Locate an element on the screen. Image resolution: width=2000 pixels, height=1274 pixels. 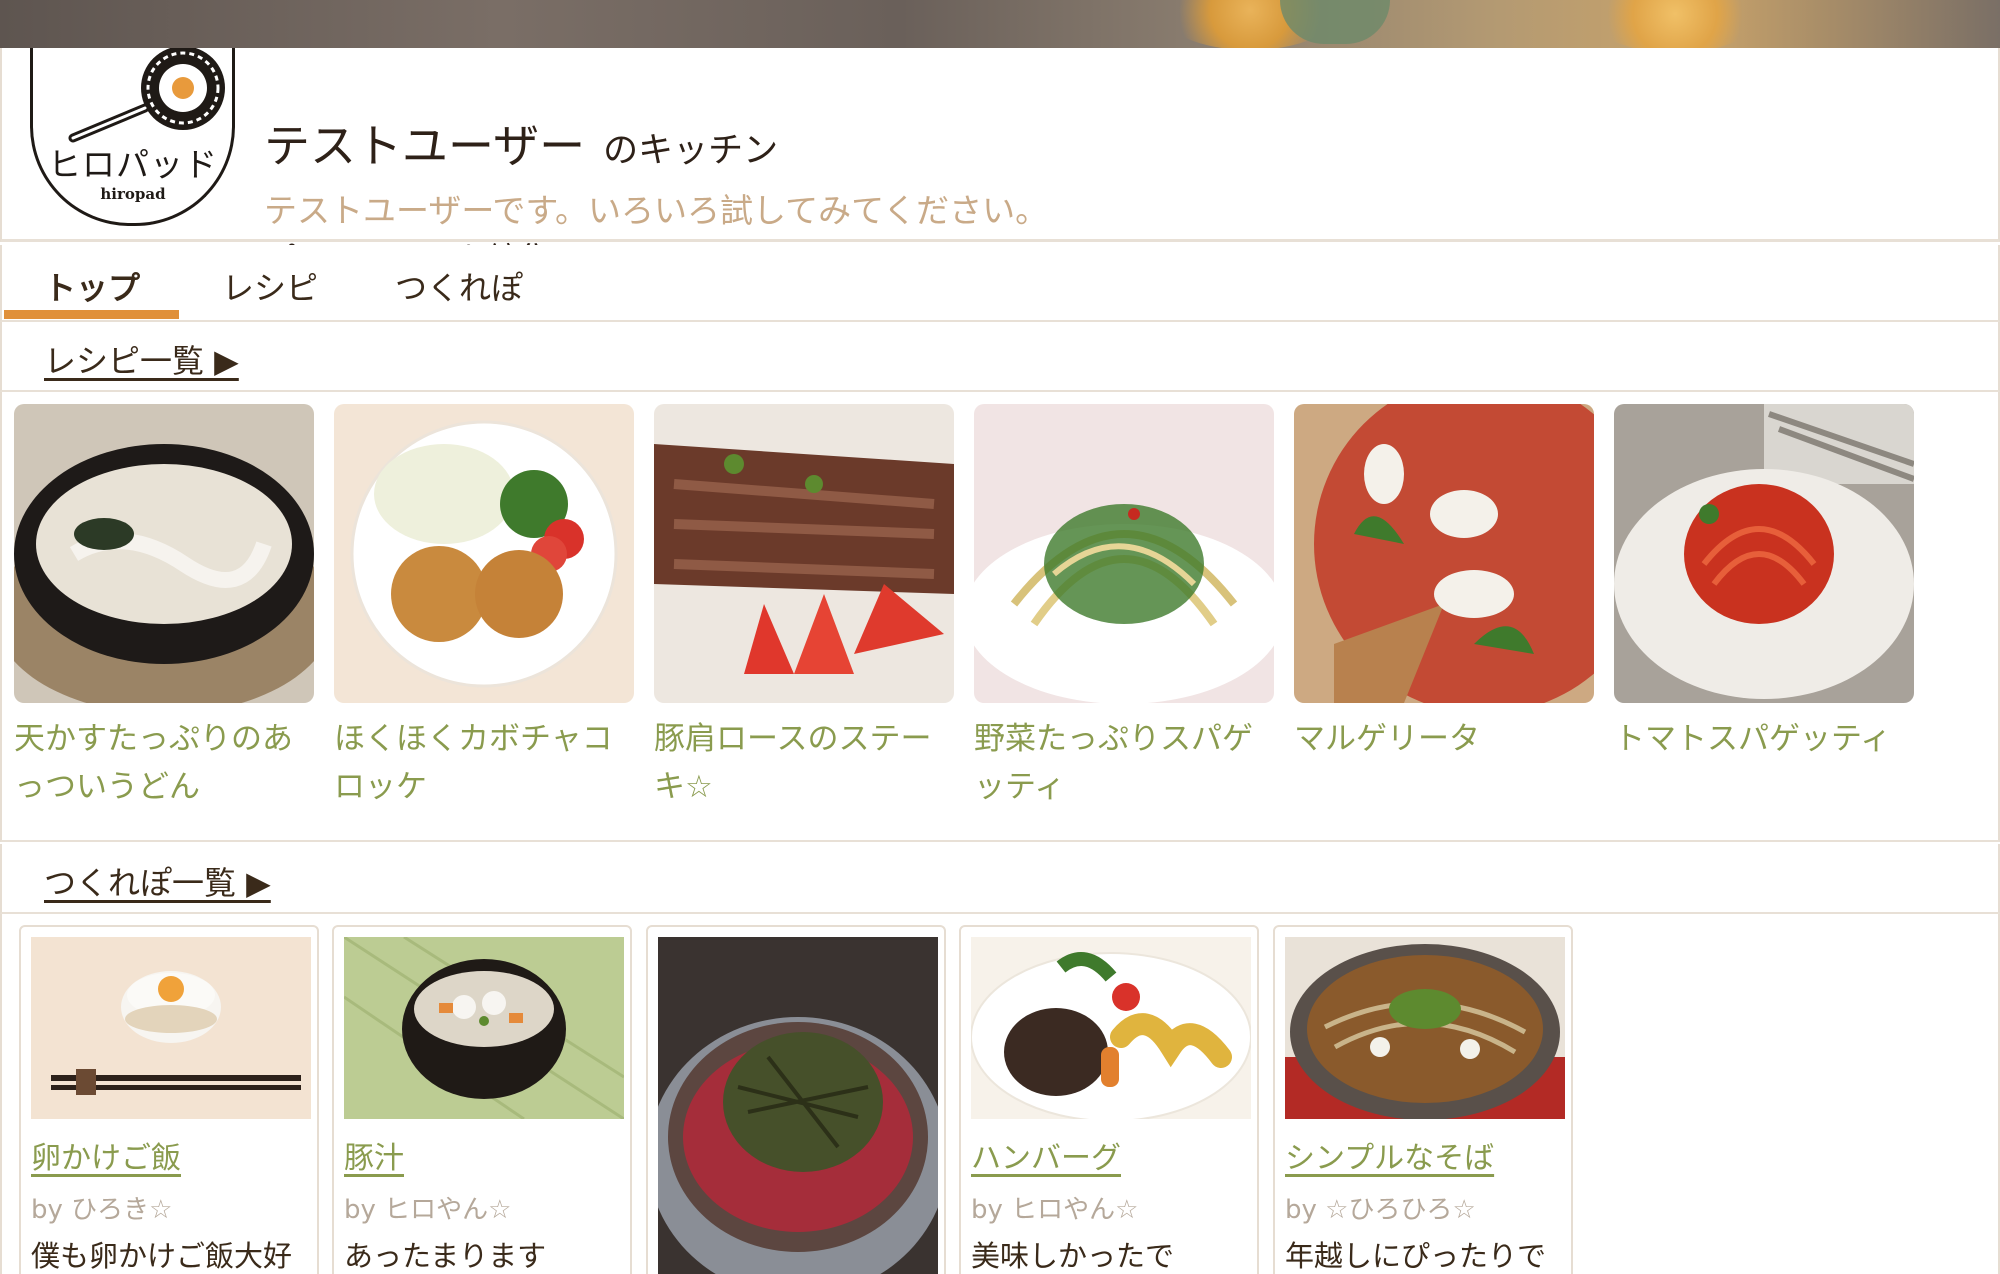
tab-tsukurepo: つくれぽ is located at coordinates (459, 286).